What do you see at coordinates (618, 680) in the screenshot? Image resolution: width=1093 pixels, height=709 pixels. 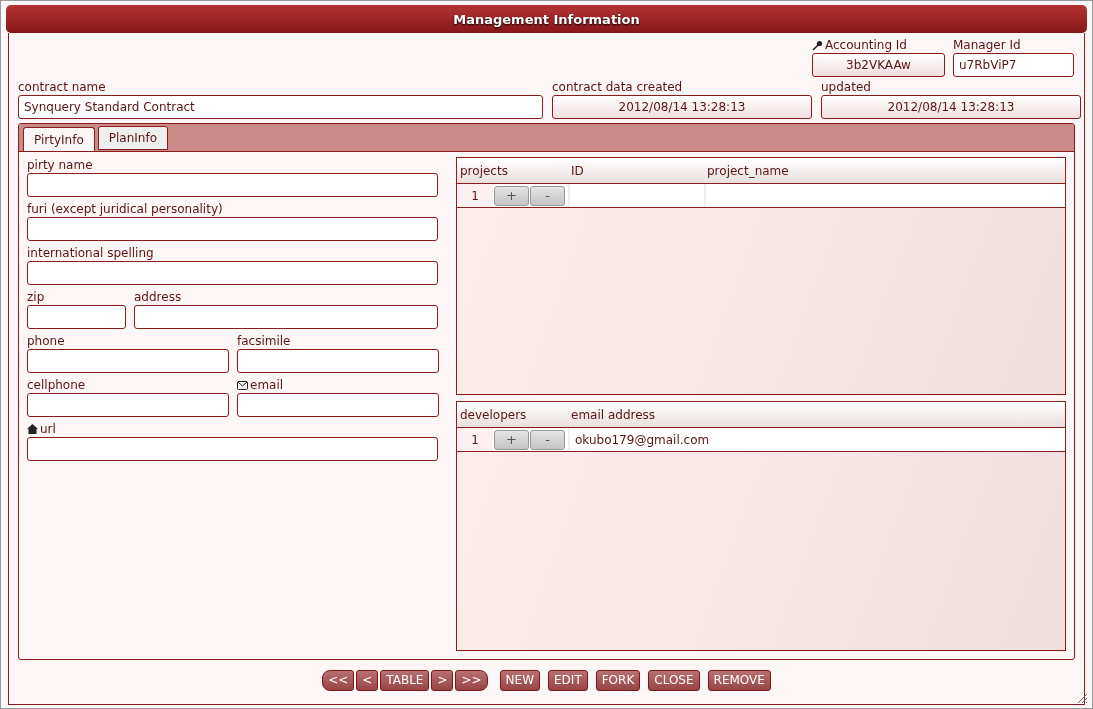 I see `action-button: FORK` at bounding box center [618, 680].